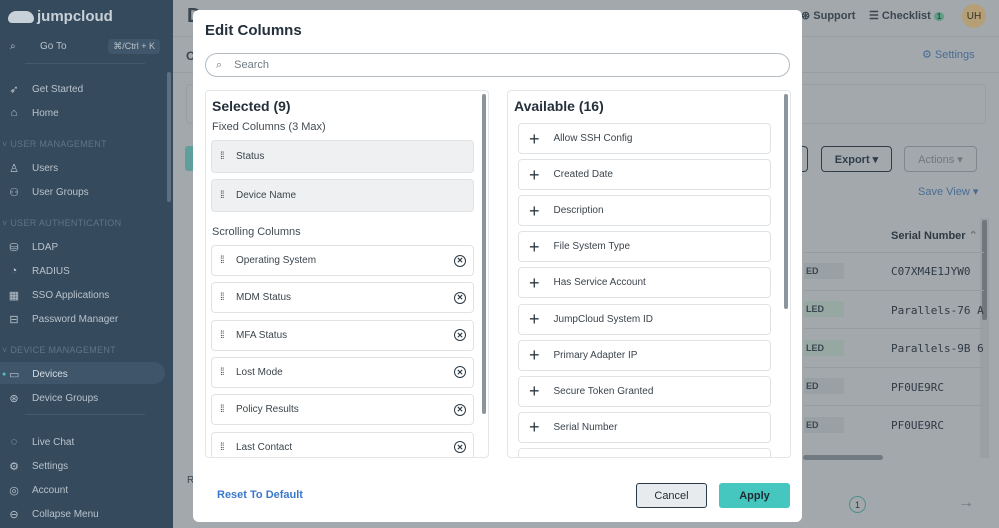 Image resolution: width=999 pixels, height=528 pixels. I want to click on available-column-item: + File System Type, so click(644, 247).